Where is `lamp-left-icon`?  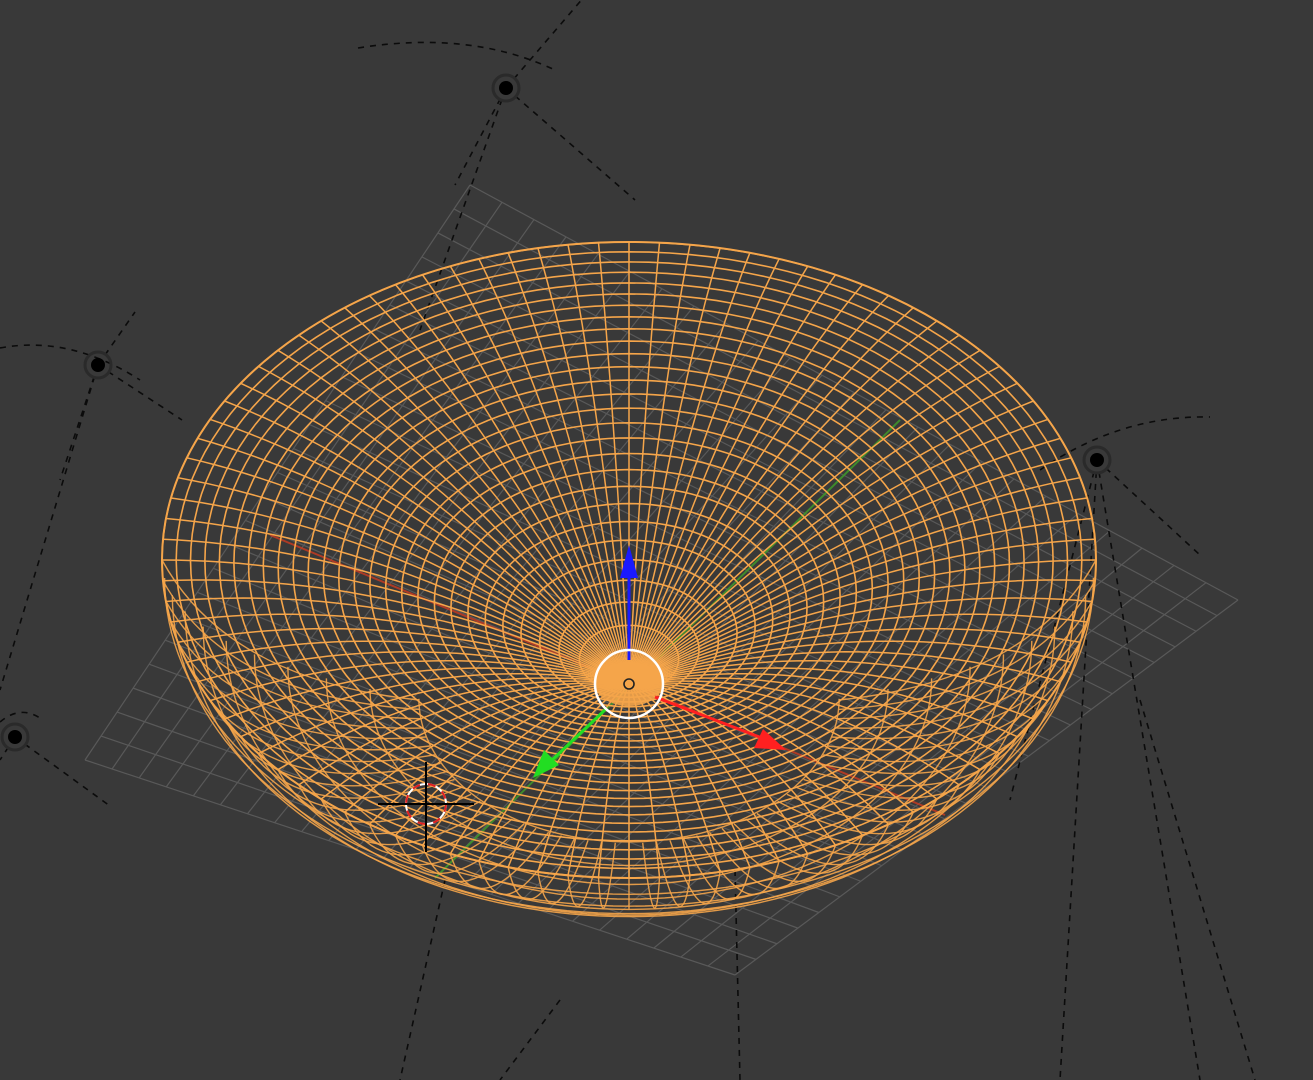
lamp-left-icon is located at coordinates (91, 501).